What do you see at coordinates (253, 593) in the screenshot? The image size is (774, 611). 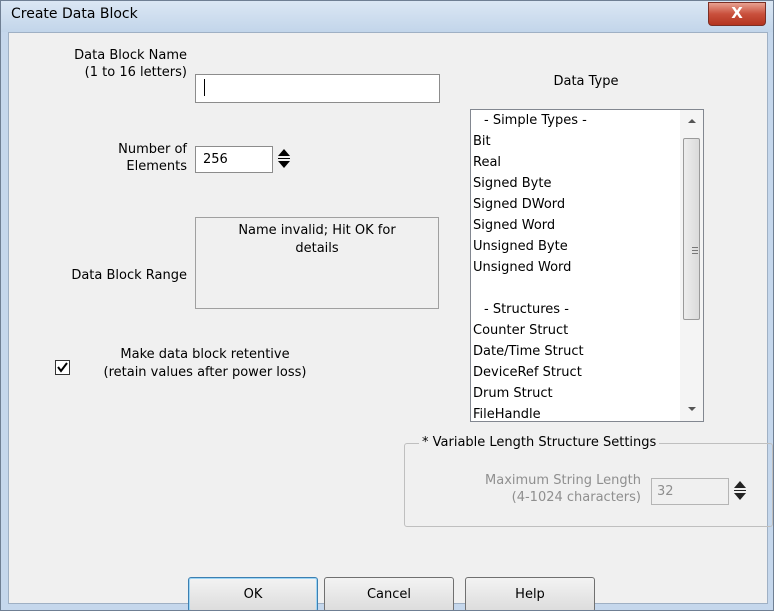 I see `ok-button: OK` at bounding box center [253, 593].